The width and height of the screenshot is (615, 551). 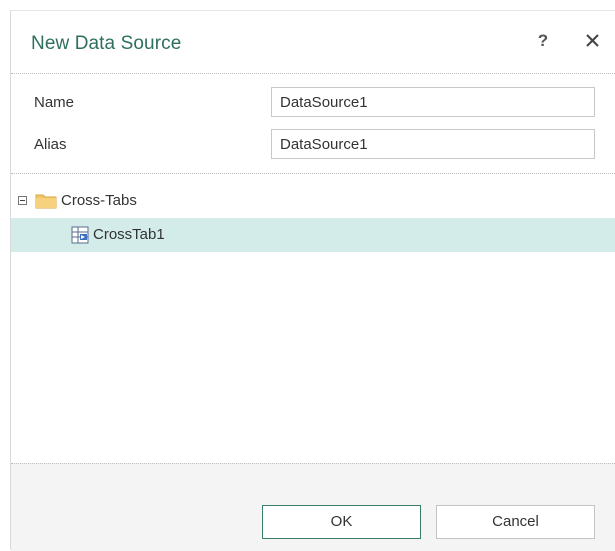 I want to click on dialog-titlebar: New Data Source ?, so click(x=313, y=42).